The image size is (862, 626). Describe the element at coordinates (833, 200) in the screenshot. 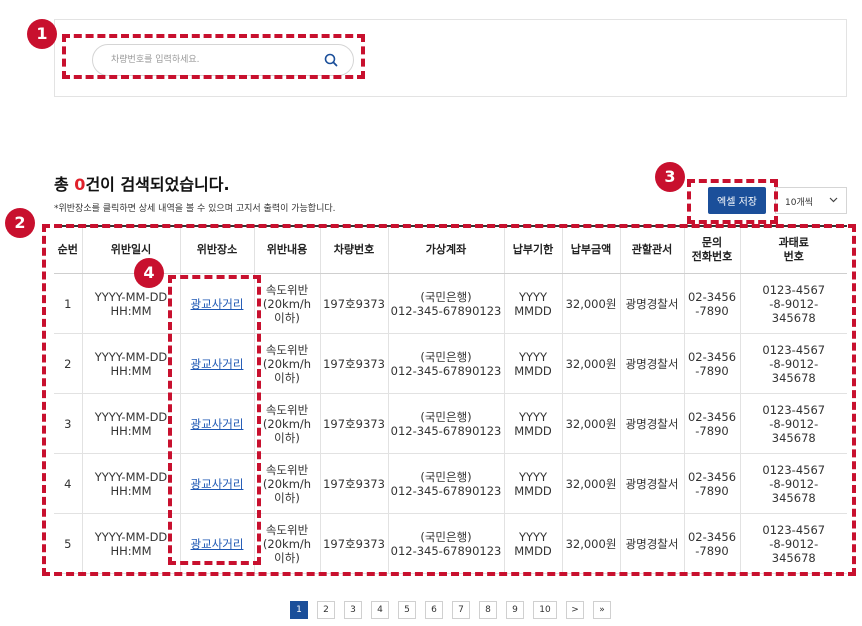

I see `chevron-down-icon` at that location.